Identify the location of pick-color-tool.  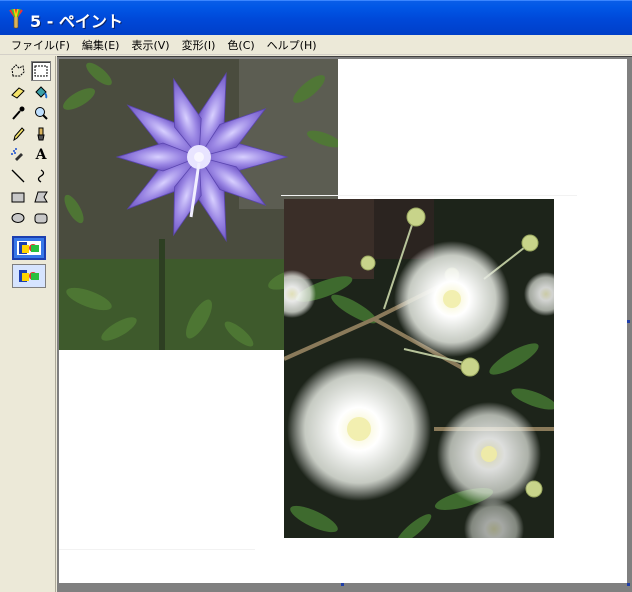
(18, 113).